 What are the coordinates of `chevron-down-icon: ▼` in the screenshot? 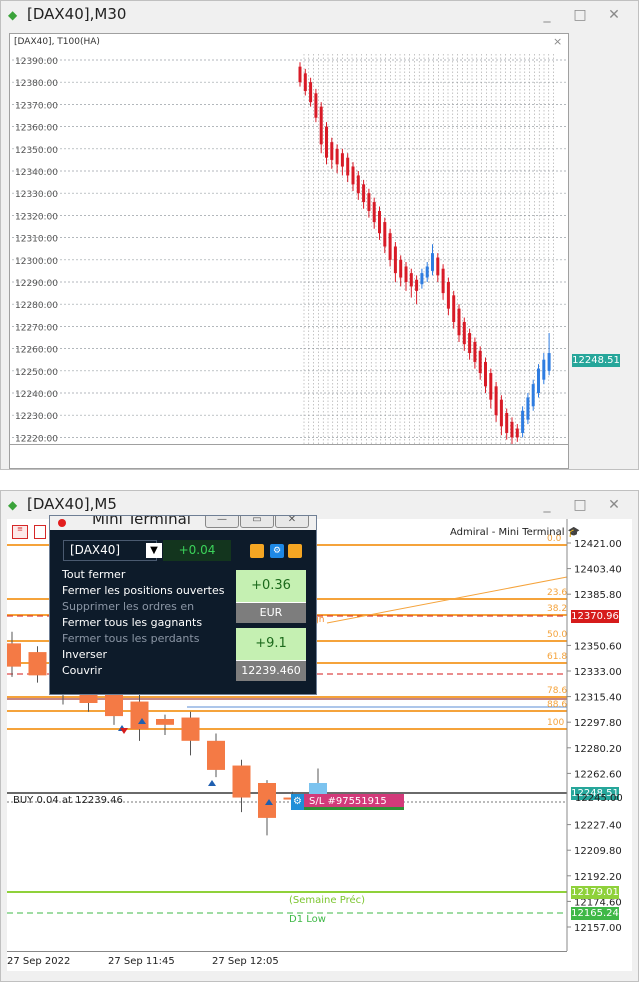 It's located at (154, 550).